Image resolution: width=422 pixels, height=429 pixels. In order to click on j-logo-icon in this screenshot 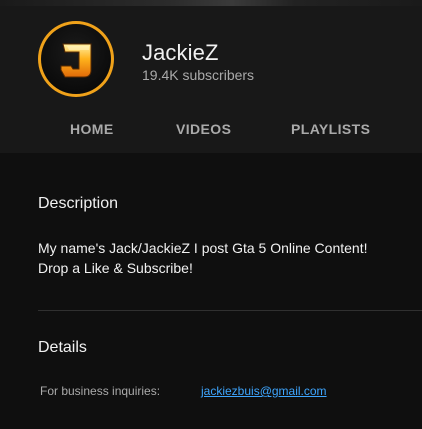, I will do `click(76, 60)`.